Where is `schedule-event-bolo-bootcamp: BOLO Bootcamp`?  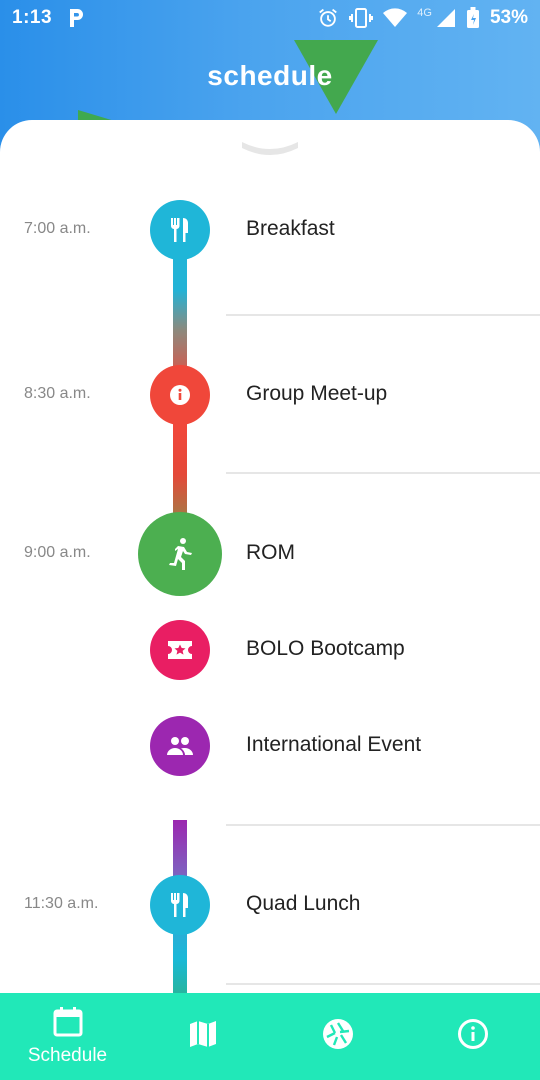
schedule-event-bolo-bootcamp: BOLO Bootcamp is located at coordinates (270, 650).